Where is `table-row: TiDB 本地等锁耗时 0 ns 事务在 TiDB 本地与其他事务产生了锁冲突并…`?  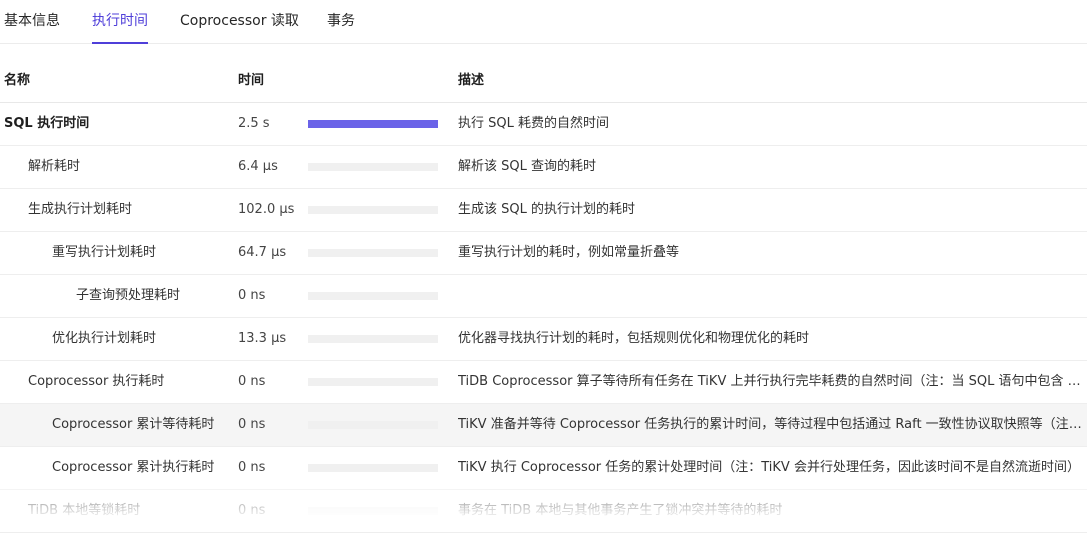 table-row: TiDB 本地等锁耗时 0 ns 事务在 TiDB 本地与其他事务产生了锁冲突并… is located at coordinates (543, 511).